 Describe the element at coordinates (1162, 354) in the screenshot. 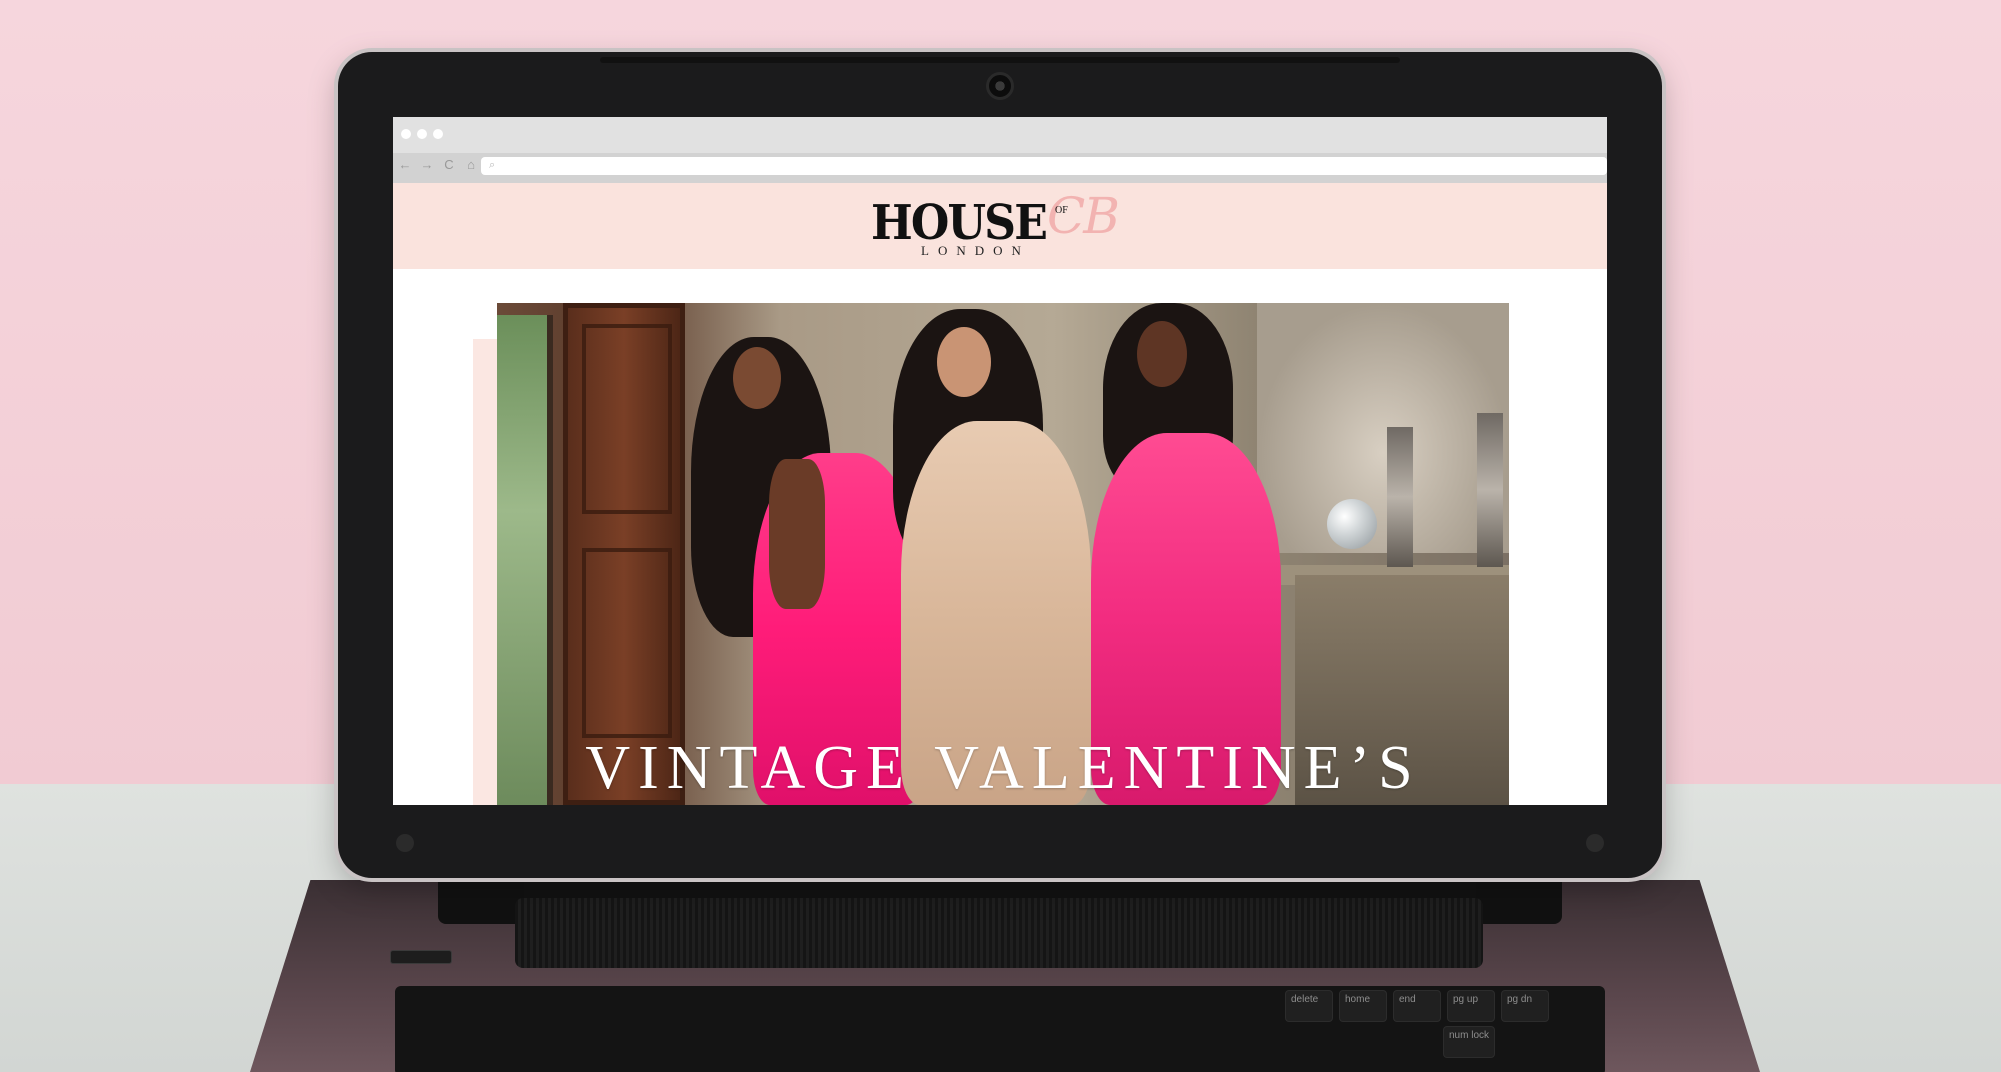

I see `model-right-face` at that location.